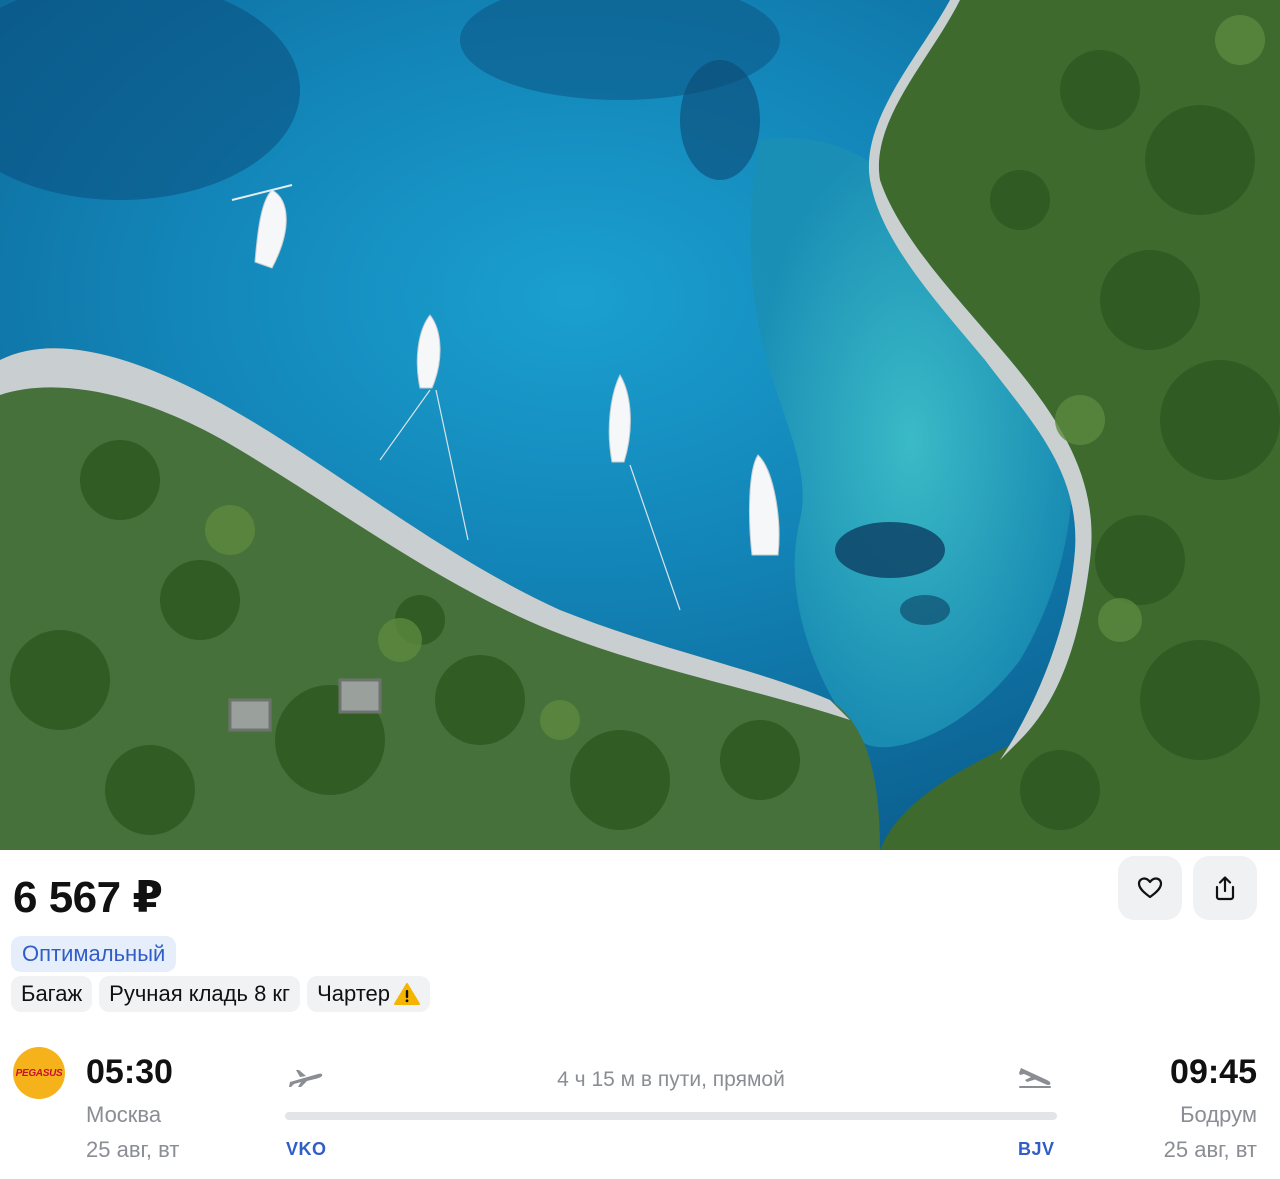 The height and width of the screenshot is (1179, 1280). What do you see at coordinates (94, 954) in the screenshot?
I see `optimal-badge: Оптимальный` at bounding box center [94, 954].